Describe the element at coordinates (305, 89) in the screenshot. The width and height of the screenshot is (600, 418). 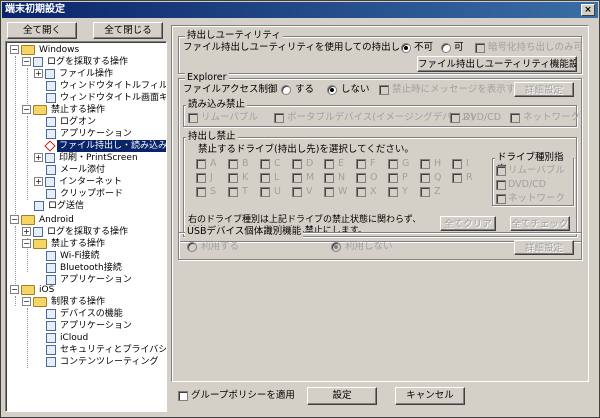
I see `access-on-label: する` at that location.